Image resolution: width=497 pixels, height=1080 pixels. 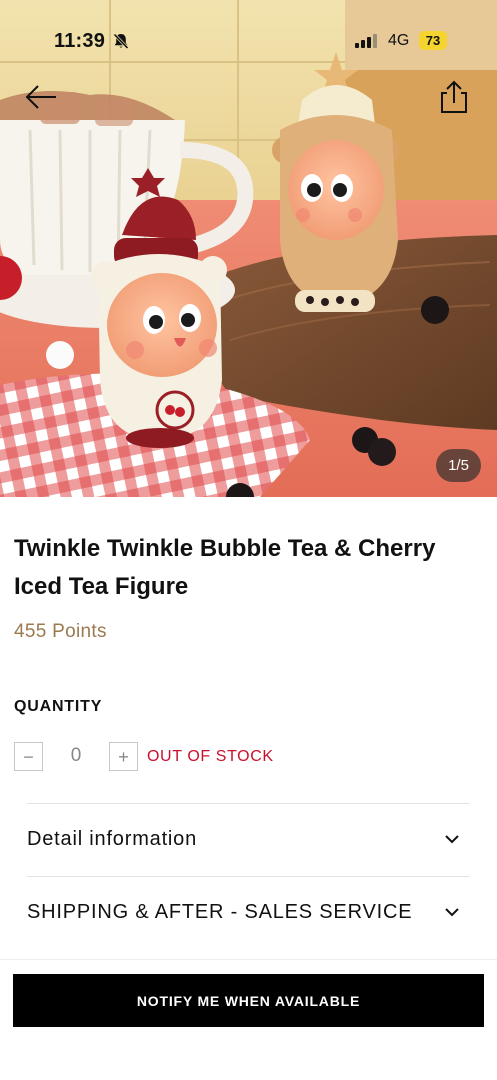 I want to click on image-counter: 1/5, so click(x=458, y=465).